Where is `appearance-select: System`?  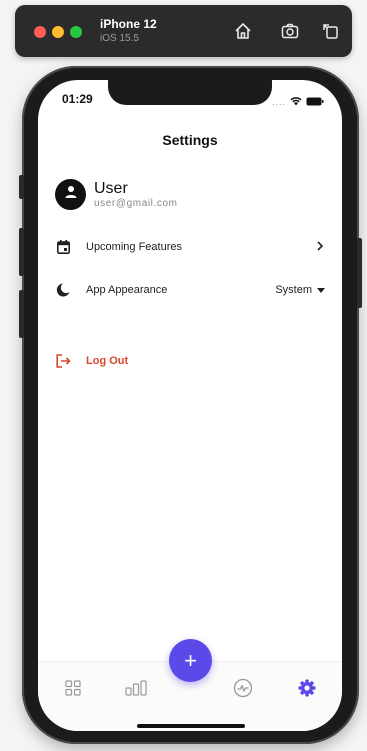
appearance-select: System is located at coordinates (300, 290).